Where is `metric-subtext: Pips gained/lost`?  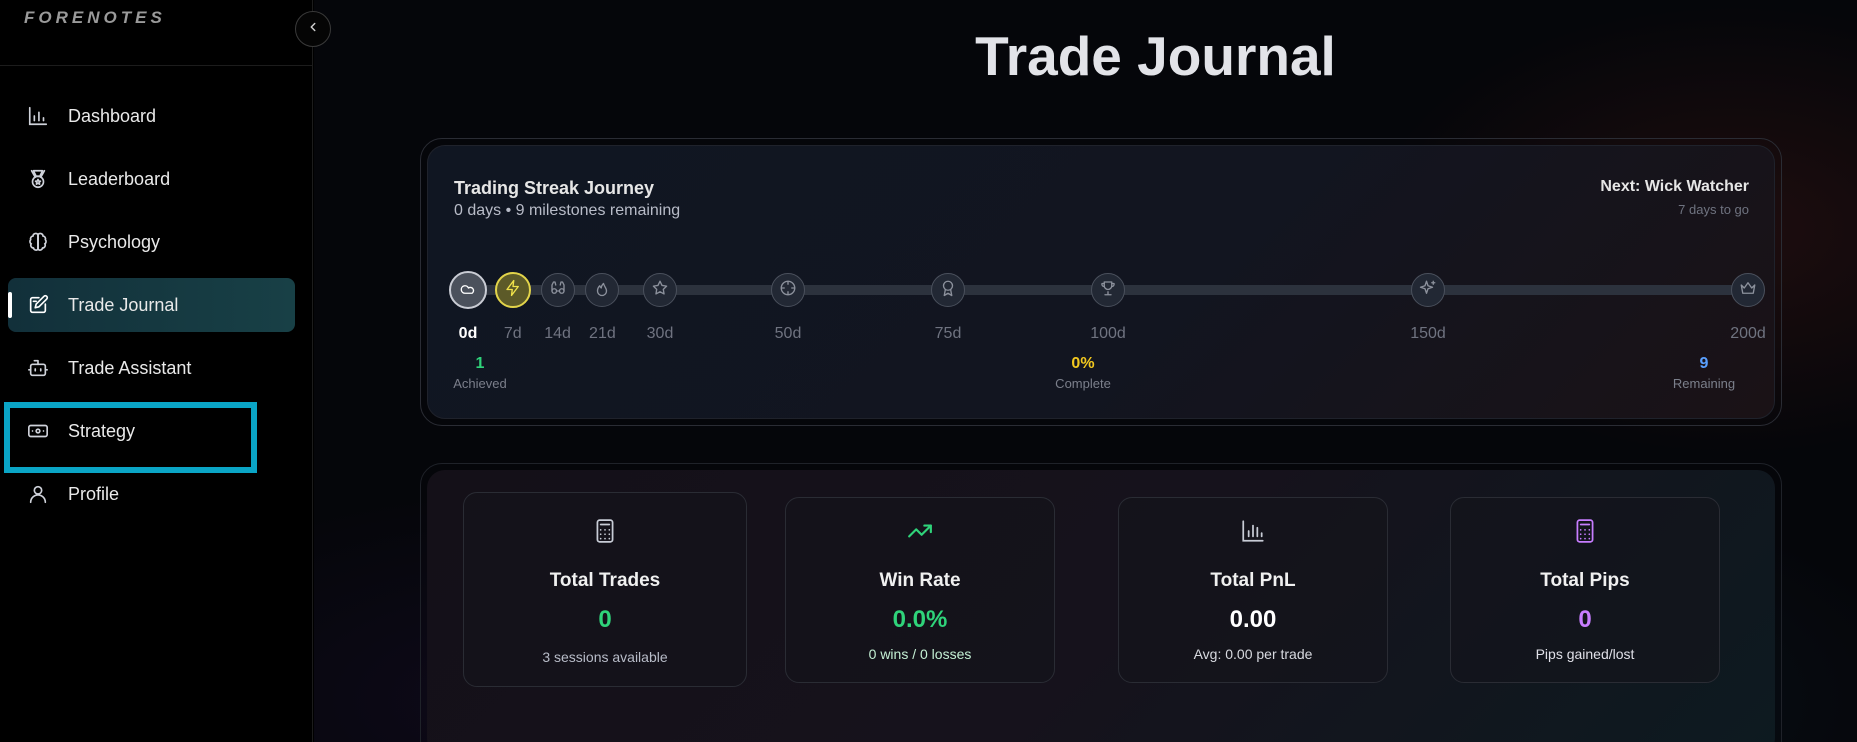
metric-subtext: Pips gained/lost is located at coordinates (1585, 654).